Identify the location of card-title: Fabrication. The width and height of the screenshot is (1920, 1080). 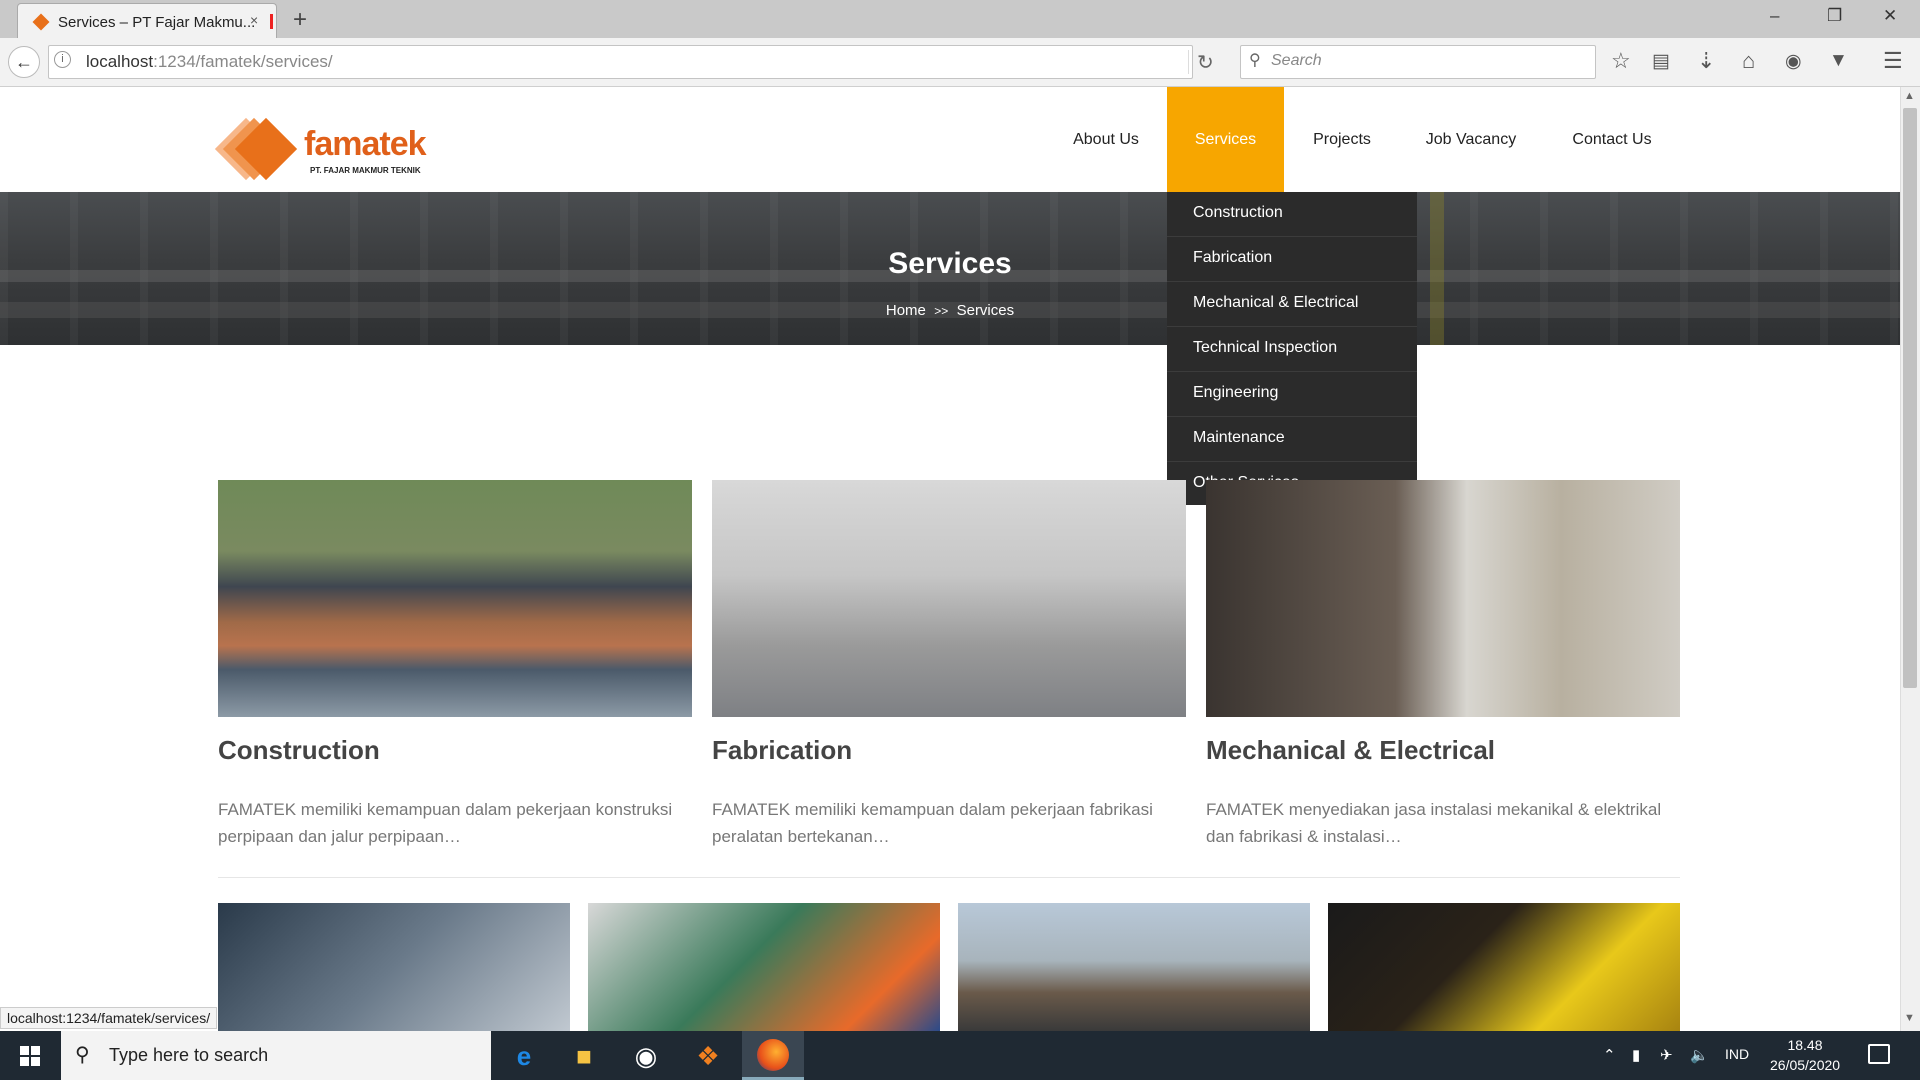
(782, 750).